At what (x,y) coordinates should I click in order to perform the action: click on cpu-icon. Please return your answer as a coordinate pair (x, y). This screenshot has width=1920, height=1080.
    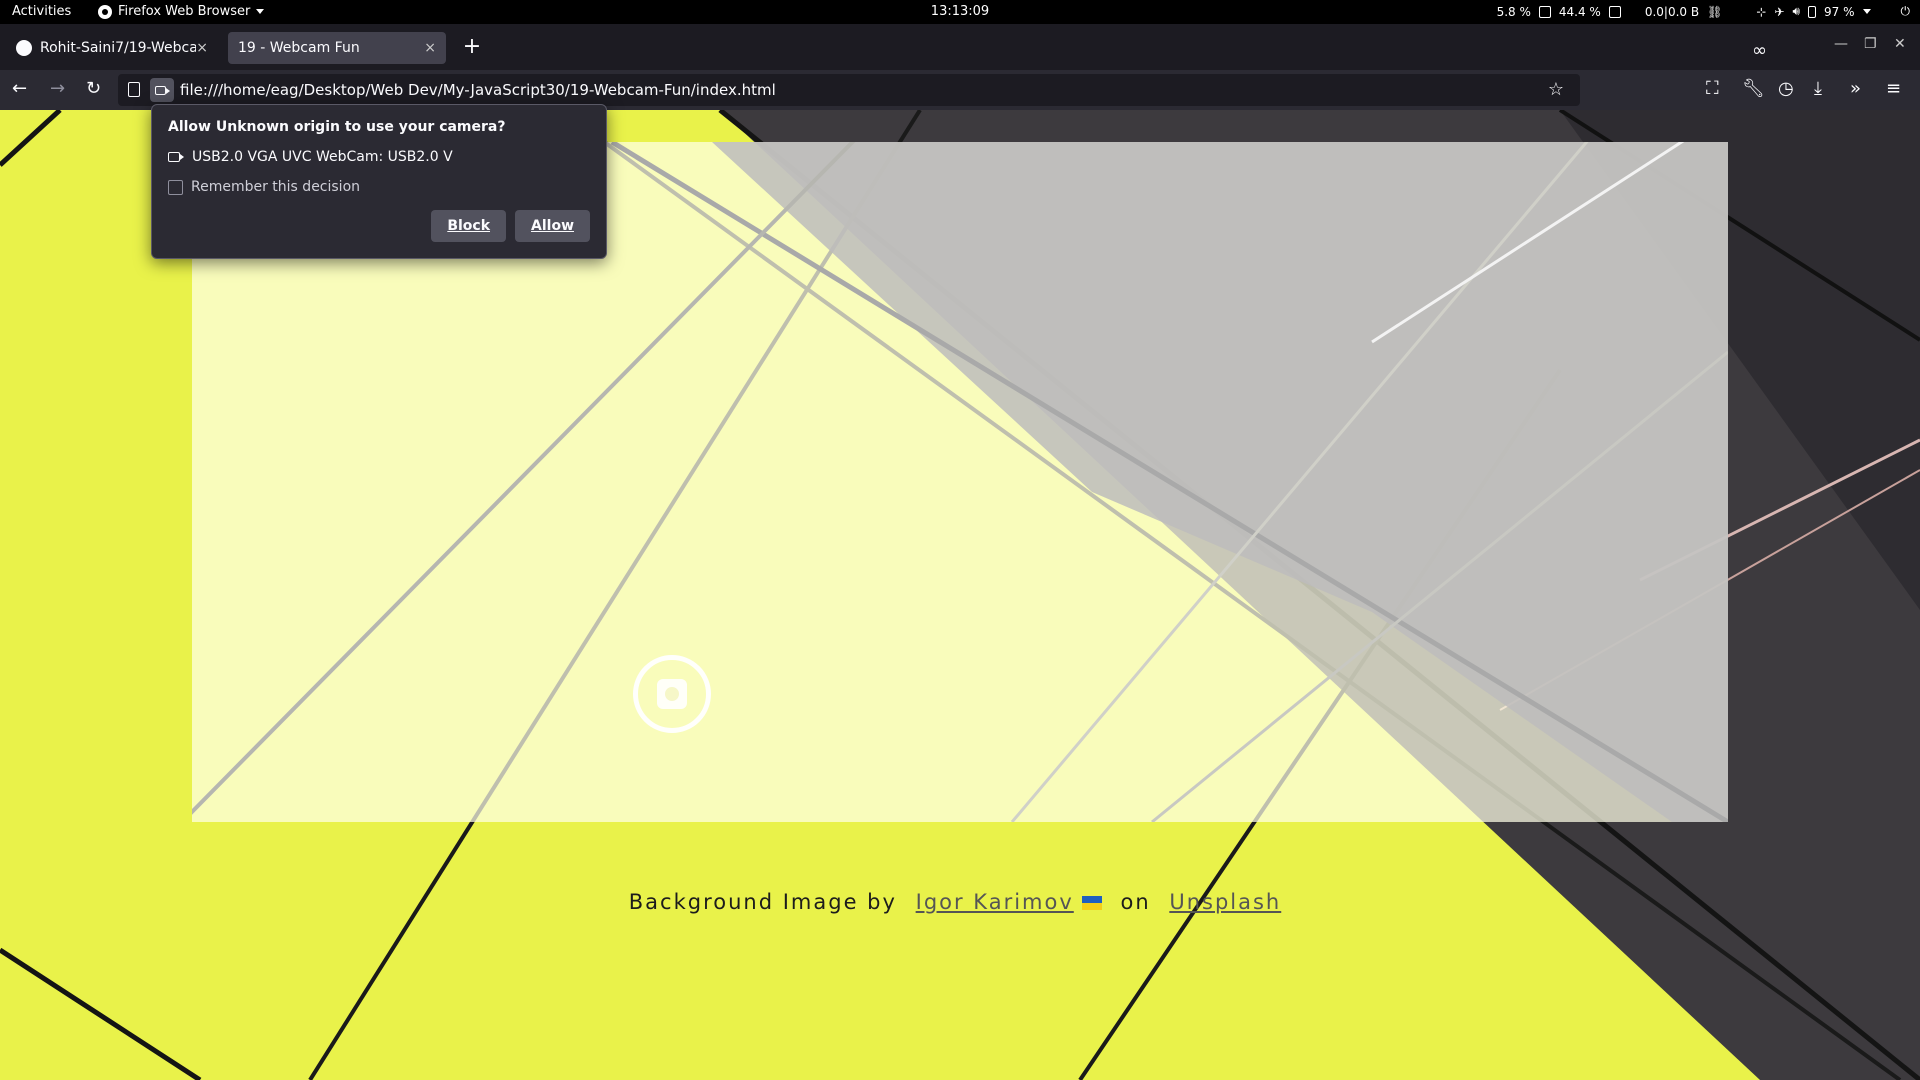
    Looking at the image, I should click on (1544, 11).